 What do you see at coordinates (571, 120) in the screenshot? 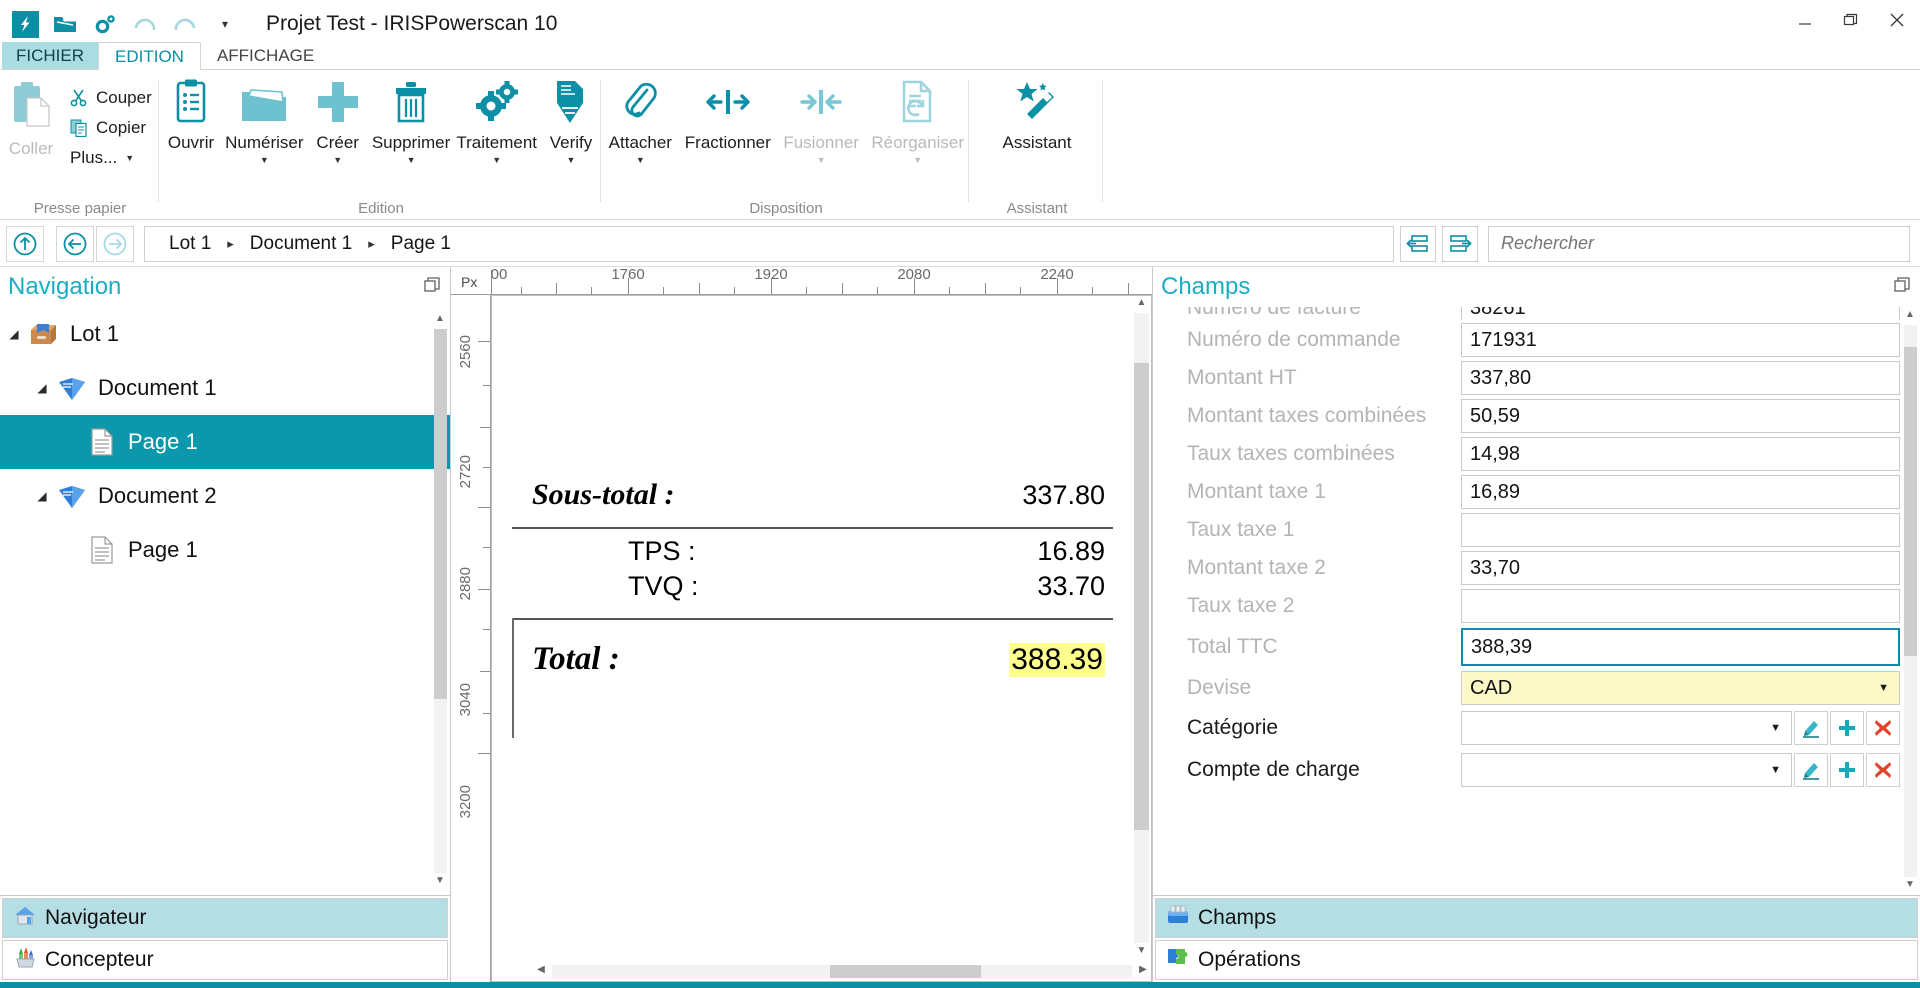
I see `verify-button: Verify ▼` at bounding box center [571, 120].